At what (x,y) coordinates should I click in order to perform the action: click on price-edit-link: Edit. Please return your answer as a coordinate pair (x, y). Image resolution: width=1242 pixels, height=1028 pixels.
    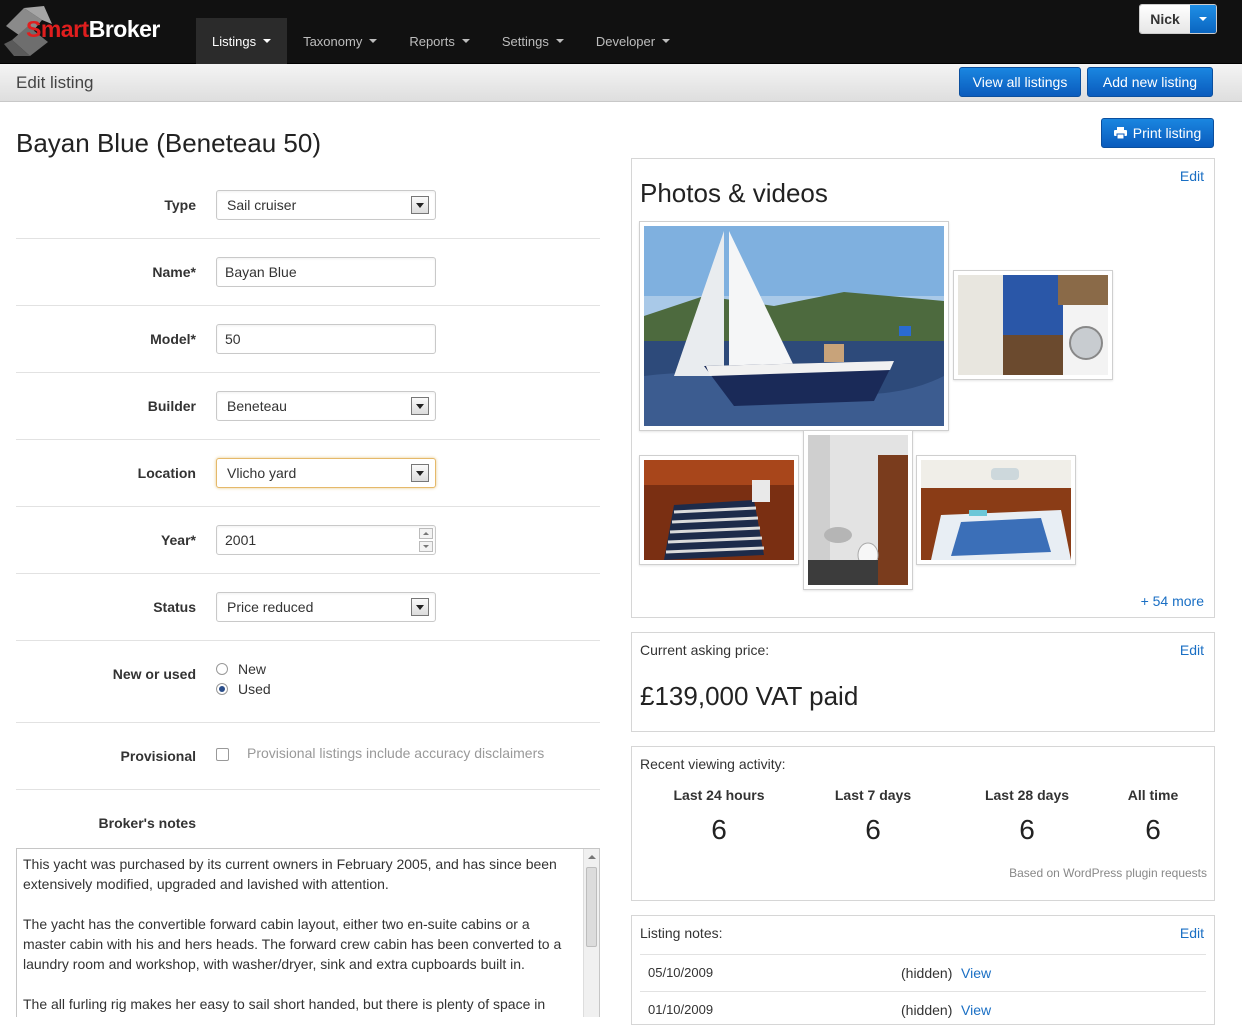
    Looking at the image, I should click on (1192, 650).